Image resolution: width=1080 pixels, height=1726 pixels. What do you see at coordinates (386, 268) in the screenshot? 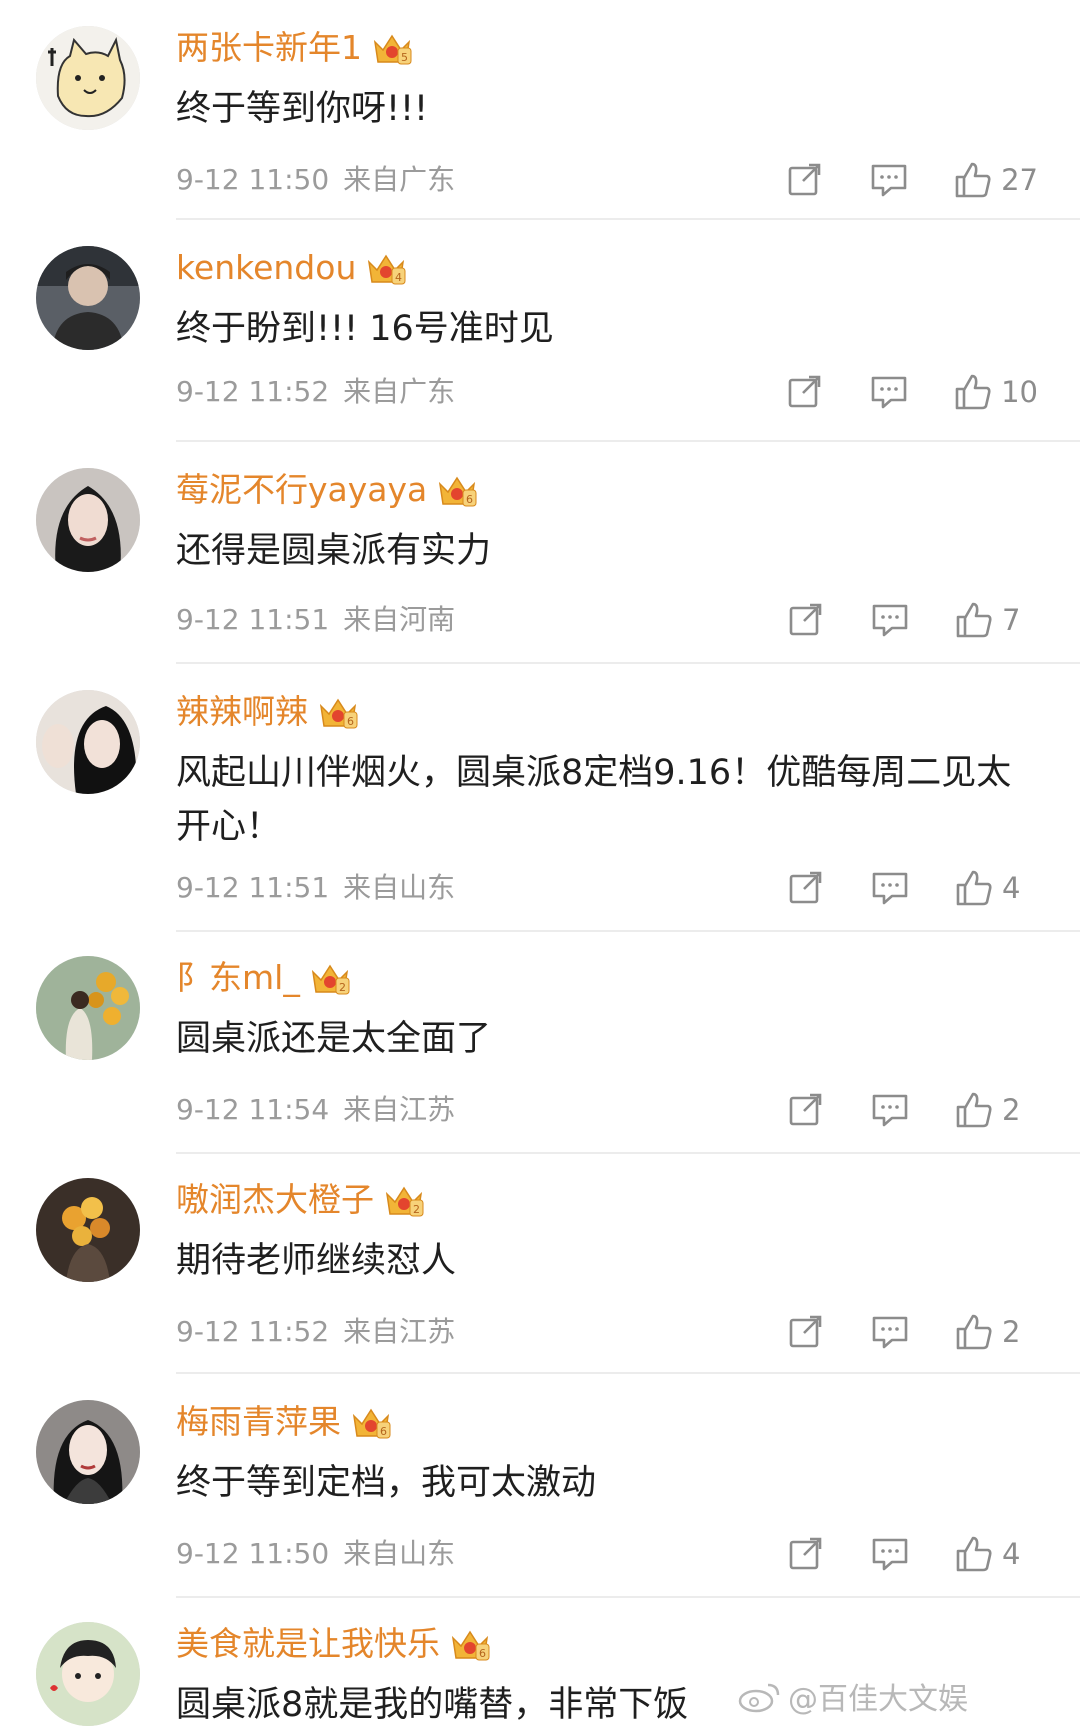
I see `crown-badge-icon: 4` at bounding box center [386, 268].